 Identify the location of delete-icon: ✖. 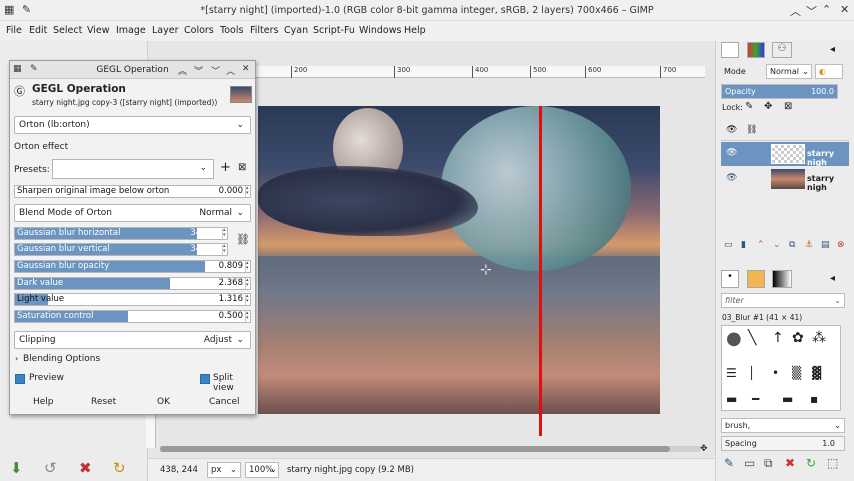
(85, 468).